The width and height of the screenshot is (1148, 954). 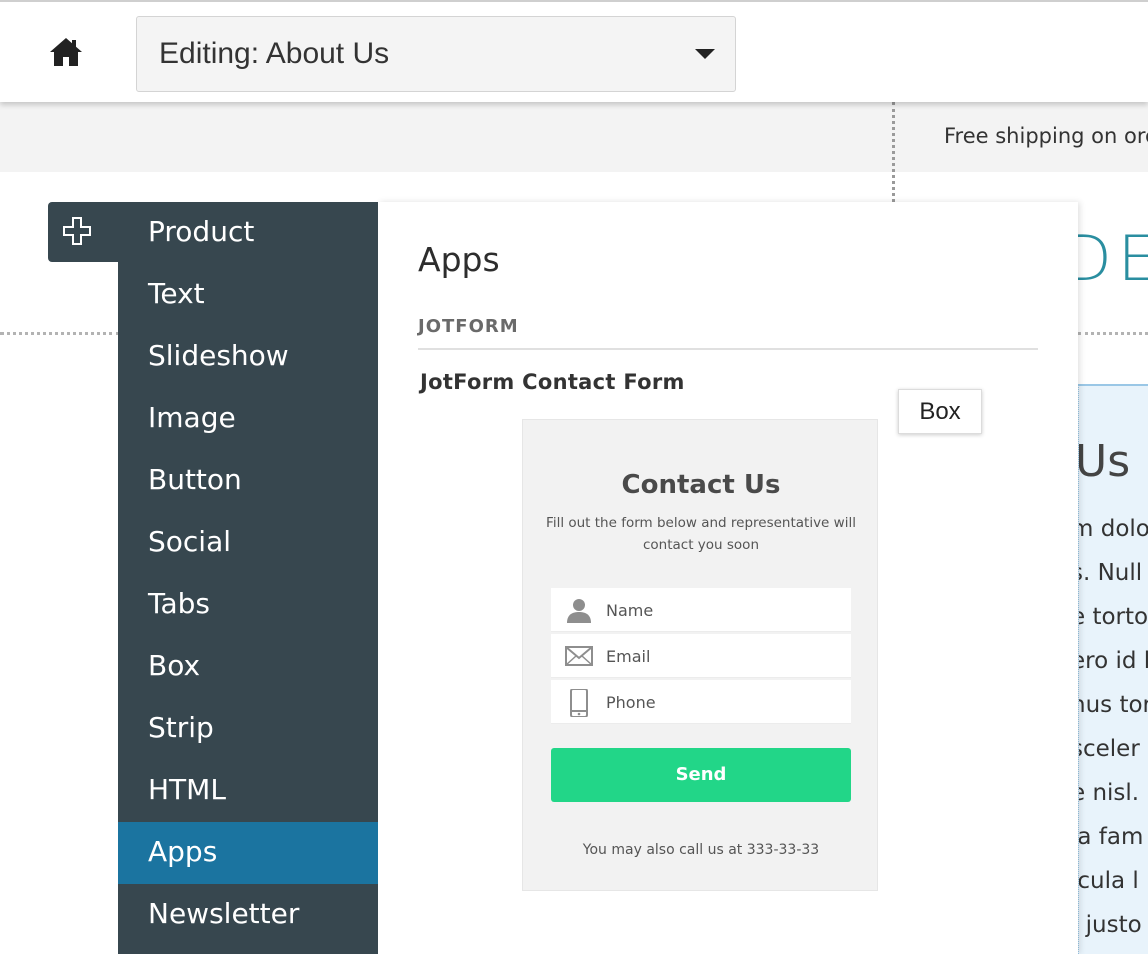 What do you see at coordinates (248, 481) in the screenshot?
I see `menu-item-button: Button` at bounding box center [248, 481].